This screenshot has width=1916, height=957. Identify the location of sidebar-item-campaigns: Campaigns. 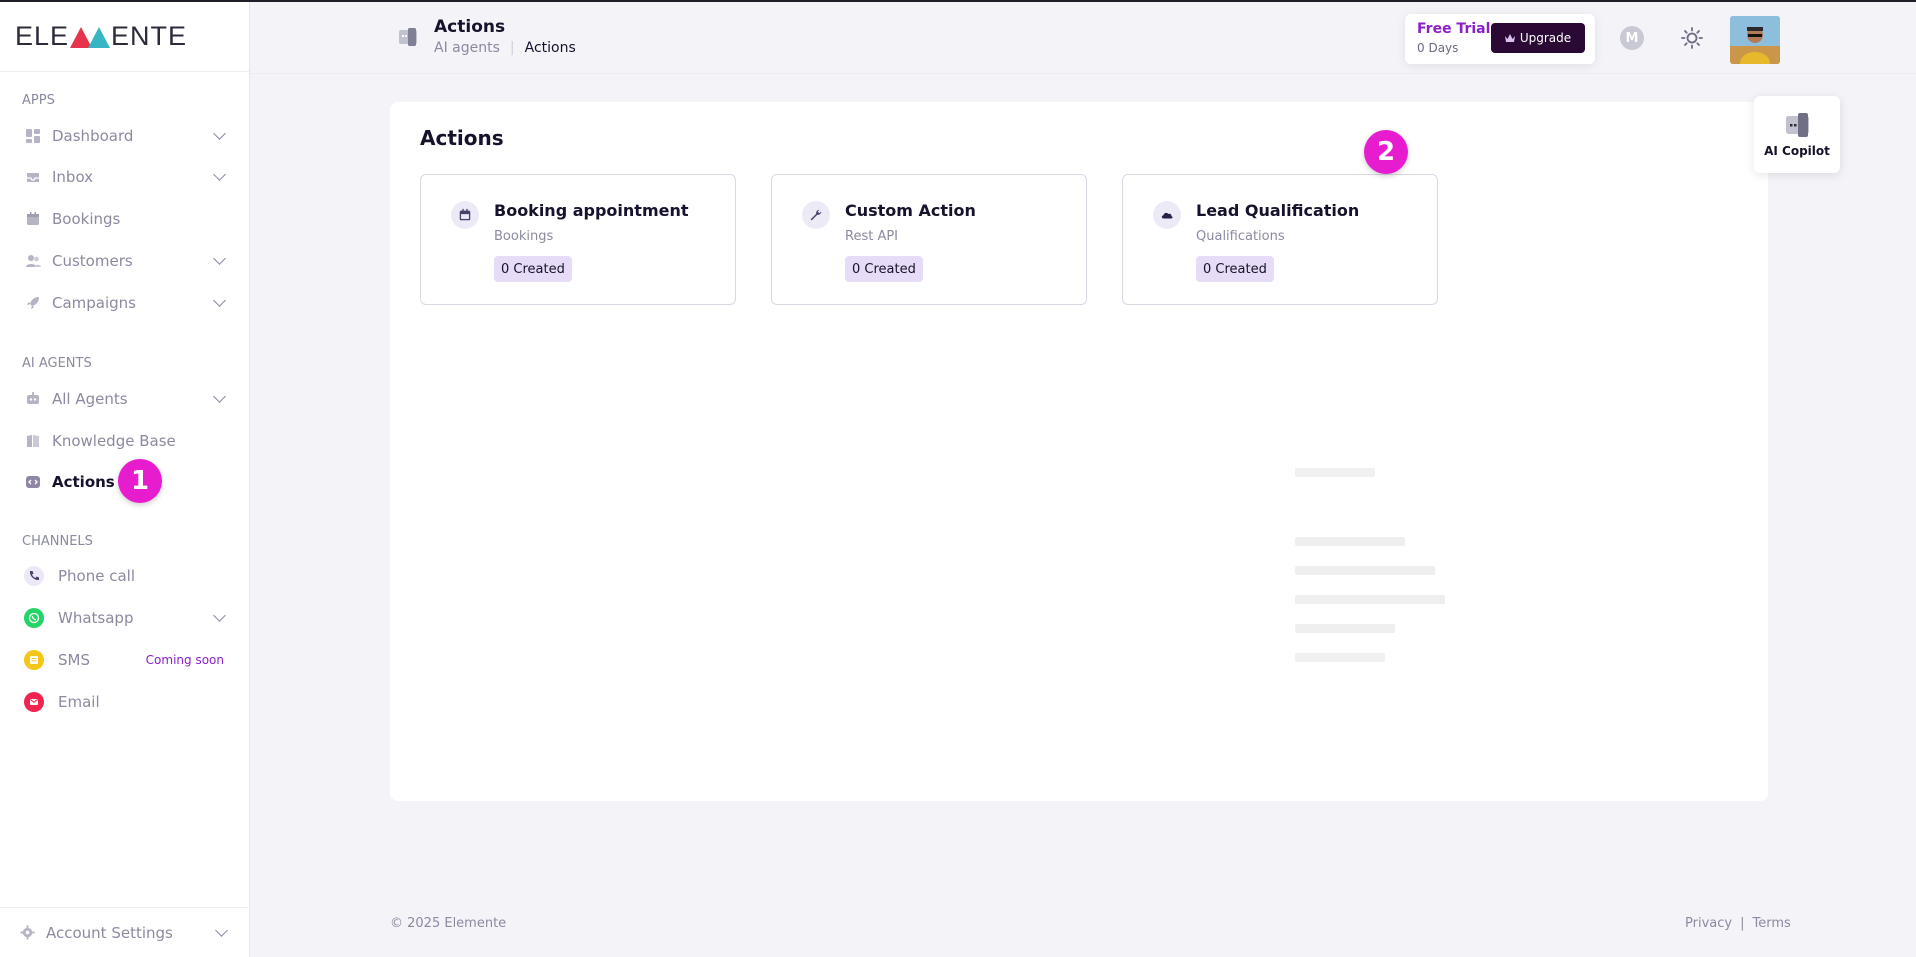
(125, 303).